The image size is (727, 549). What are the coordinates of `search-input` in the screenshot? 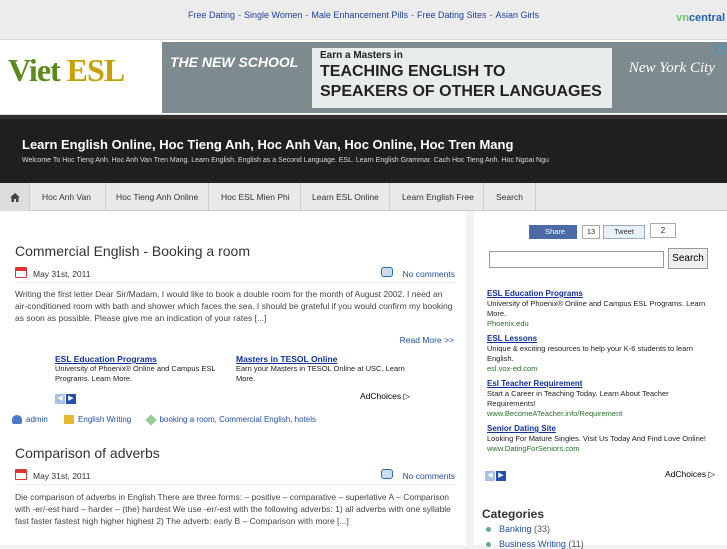 It's located at (576, 259).